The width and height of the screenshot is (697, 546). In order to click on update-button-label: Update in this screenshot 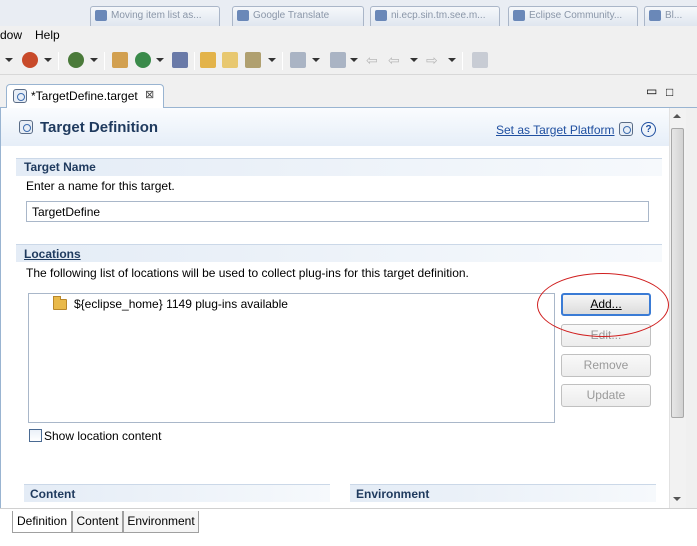, I will do `click(606, 395)`.